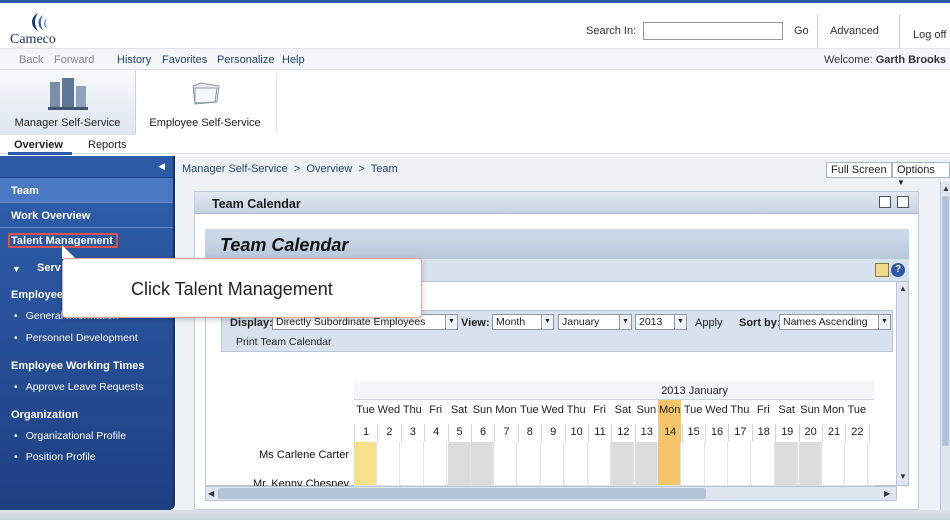 The width and height of the screenshot is (950, 520). I want to click on view-value: Month, so click(511, 322).